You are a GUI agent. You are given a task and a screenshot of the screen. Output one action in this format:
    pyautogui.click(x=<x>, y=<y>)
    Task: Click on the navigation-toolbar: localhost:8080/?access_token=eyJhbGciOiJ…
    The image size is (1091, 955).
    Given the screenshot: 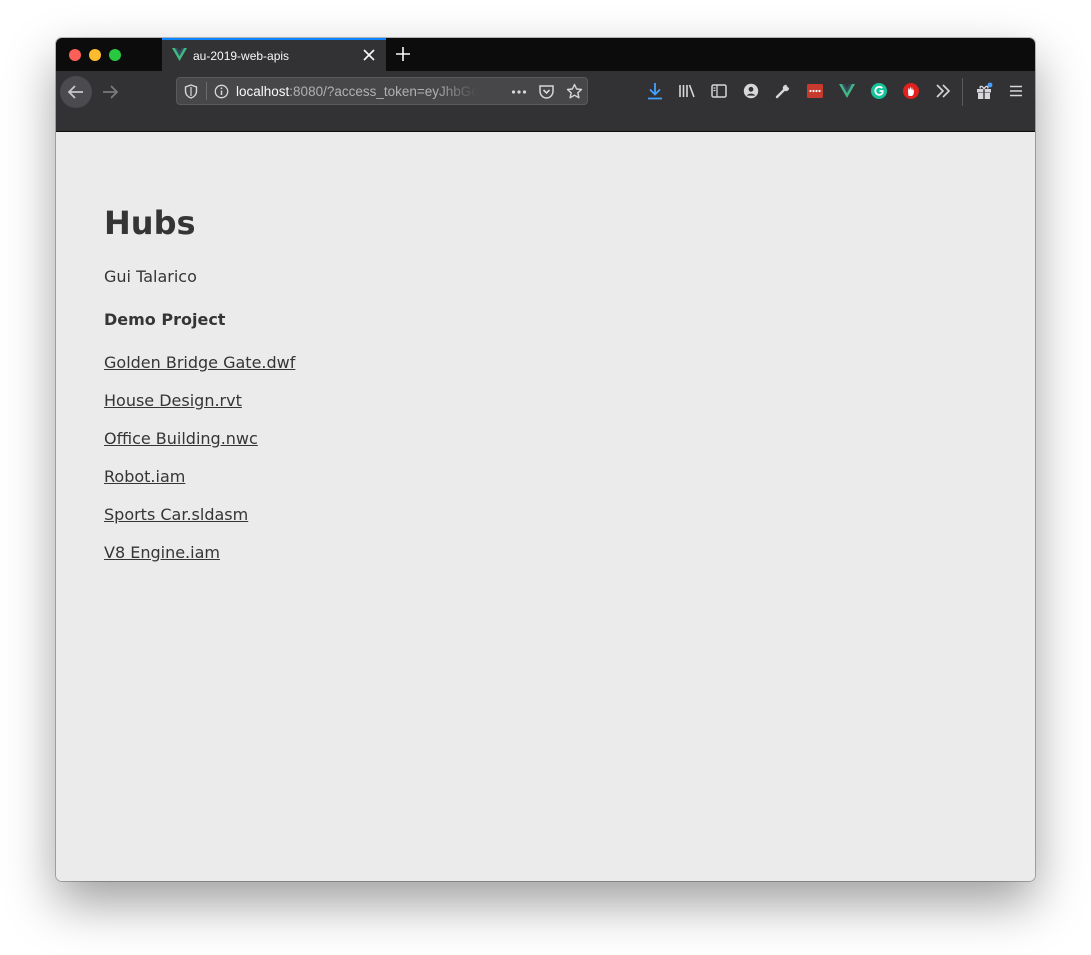 What is the action you would take?
    pyautogui.click(x=545, y=101)
    